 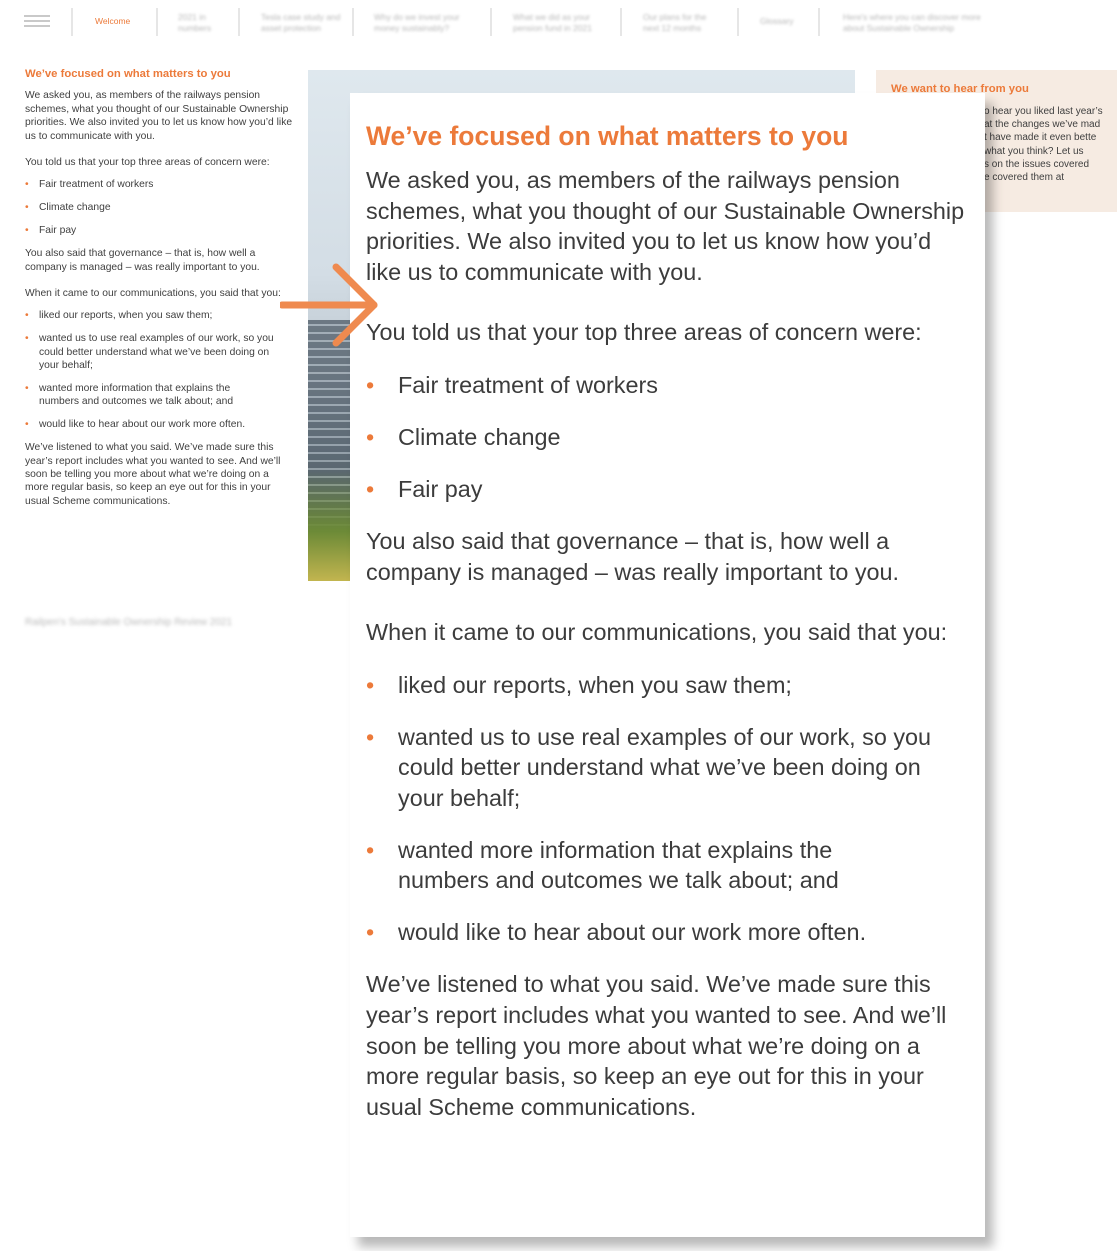 I want to click on nav-item-case-study: Tesla case study and asset protection, so click(x=301, y=23).